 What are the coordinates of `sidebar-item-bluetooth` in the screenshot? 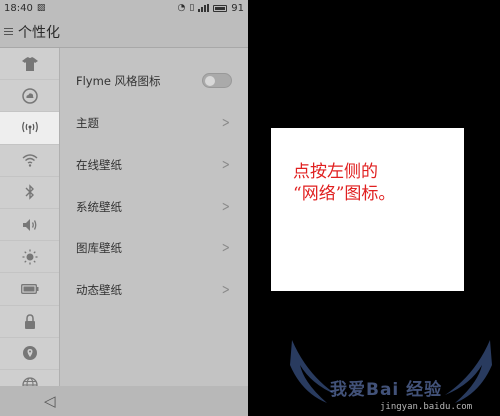 It's located at (29, 193).